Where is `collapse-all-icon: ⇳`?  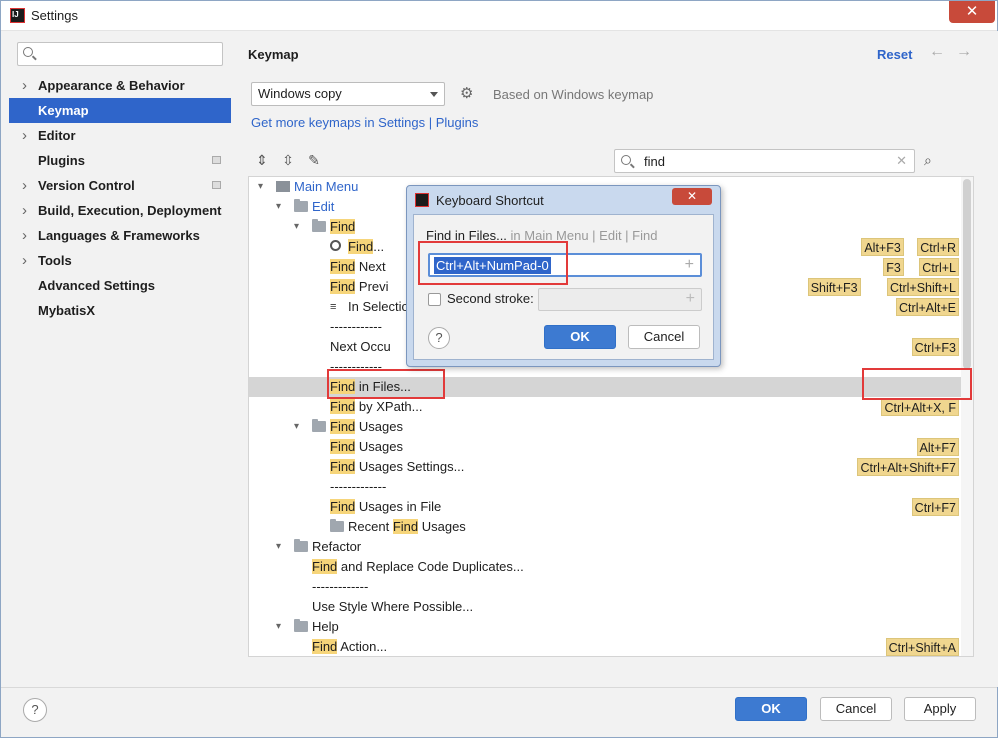 collapse-all-icon: ⇳ is located at coordinates (288, 160).